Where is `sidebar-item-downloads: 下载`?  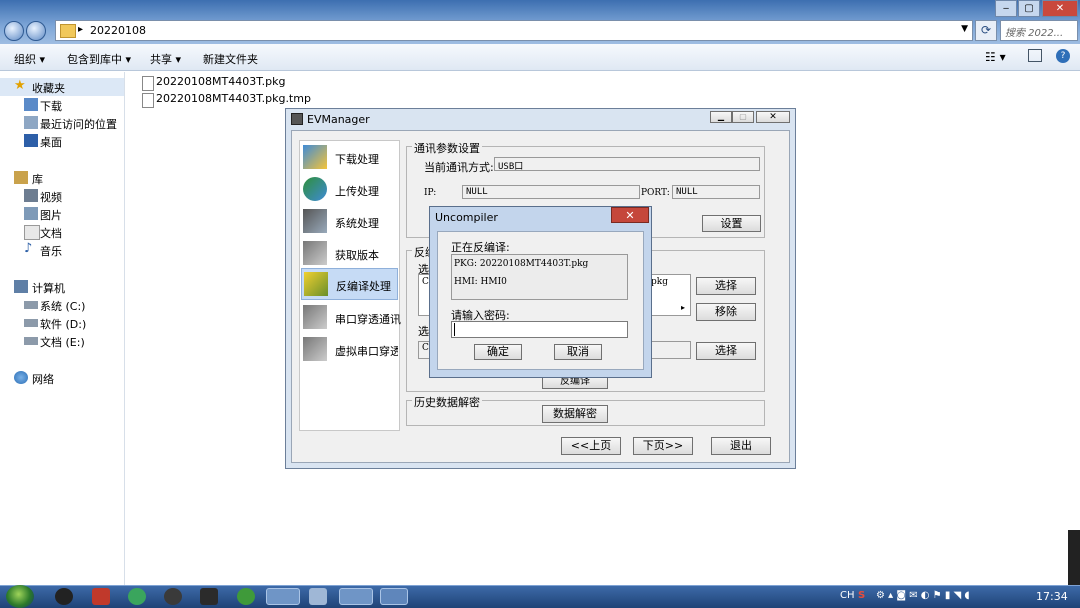 sidebar-item-downloads: 下载 is located at coordinates (62, 105).